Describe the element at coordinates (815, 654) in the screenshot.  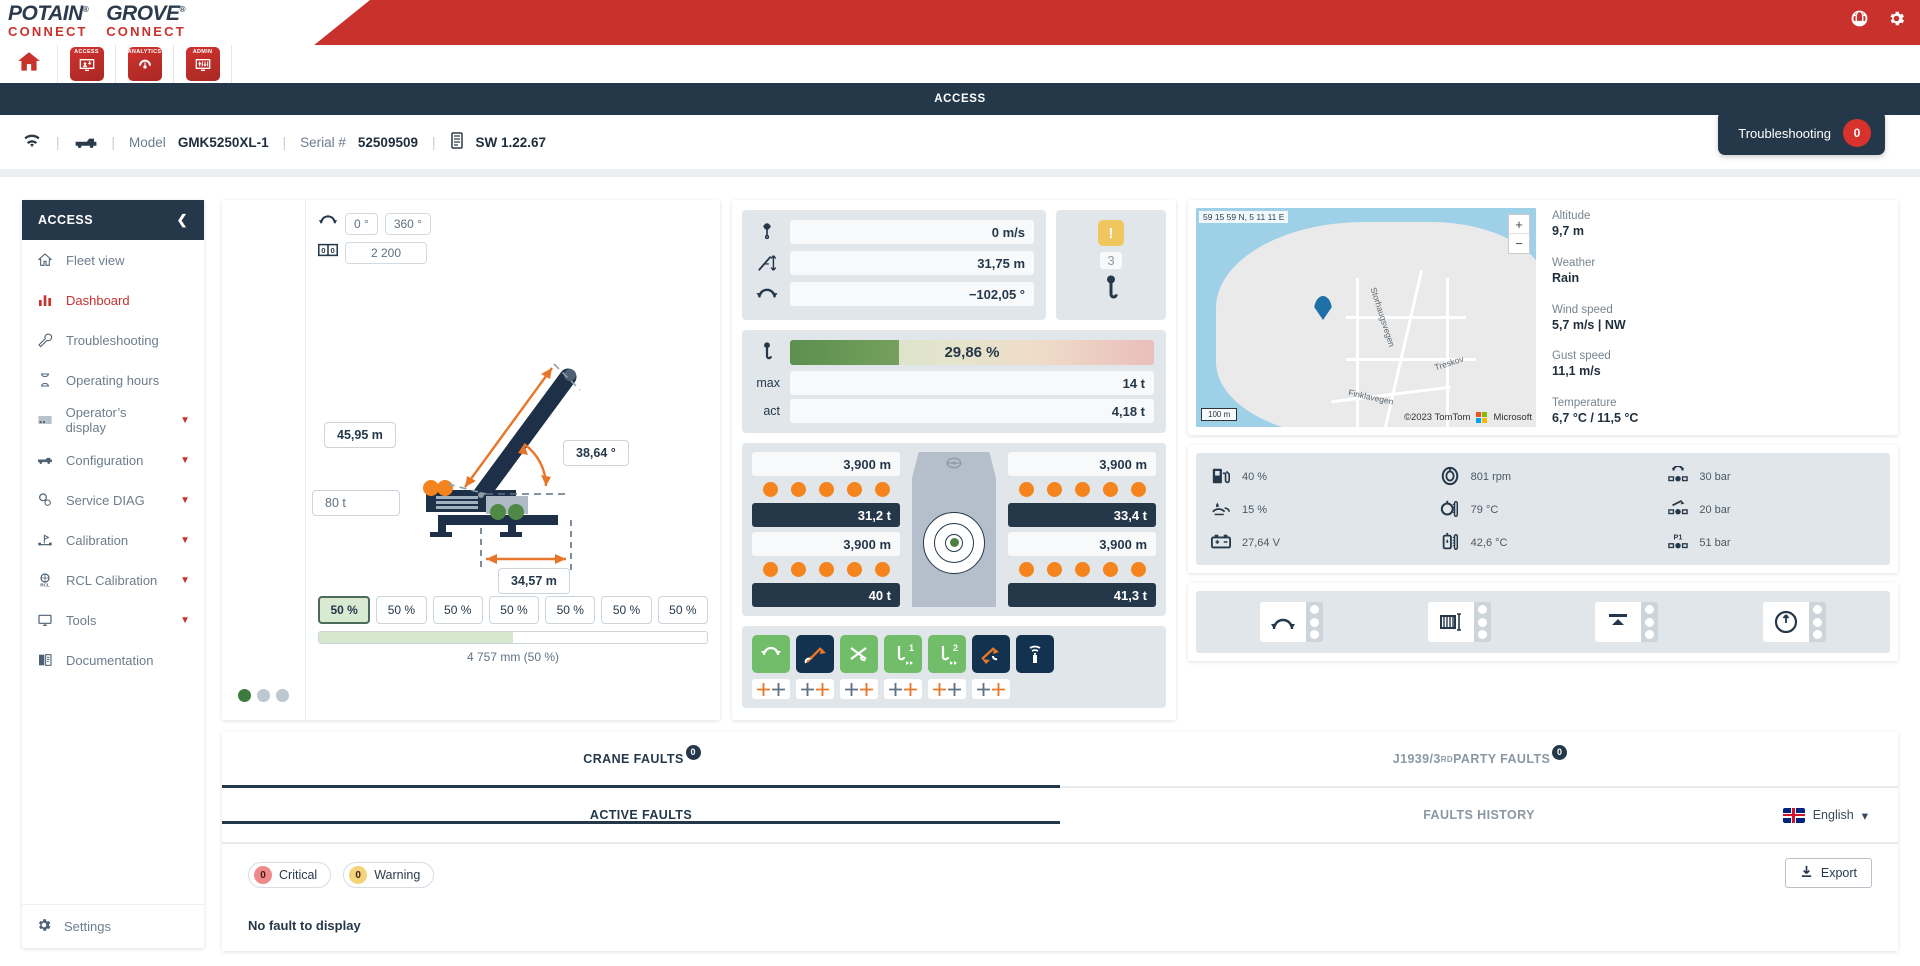
I see `telescope-function-icon` at that location.